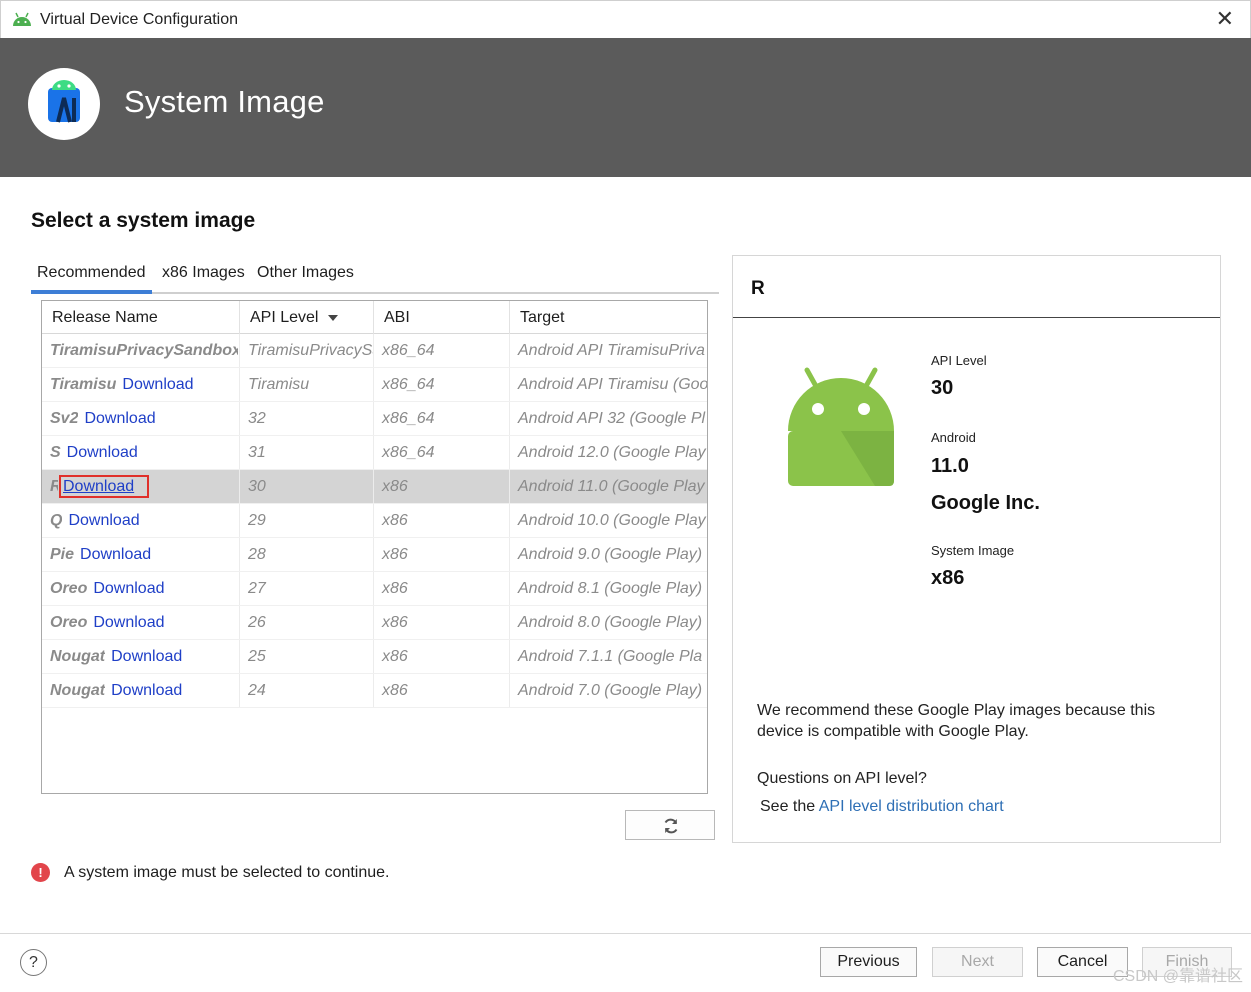  What do you see at coordinates (610, 690) in the screenshot?
I see `target-cell: Android 7.0 (Google Play)` at bounding box center [610, 690].